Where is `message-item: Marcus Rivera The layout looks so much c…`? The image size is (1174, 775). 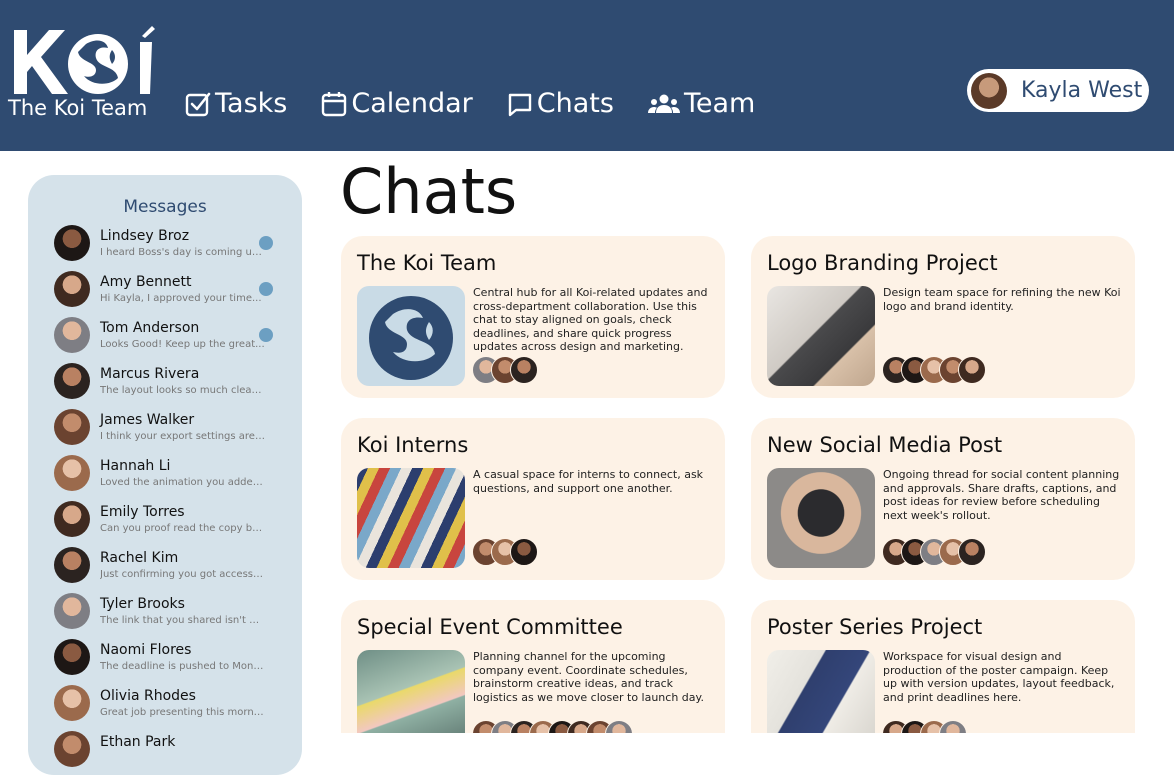 message-item: Marcus Rivera The layout looks so much c… is located at coordinates (172, 383).